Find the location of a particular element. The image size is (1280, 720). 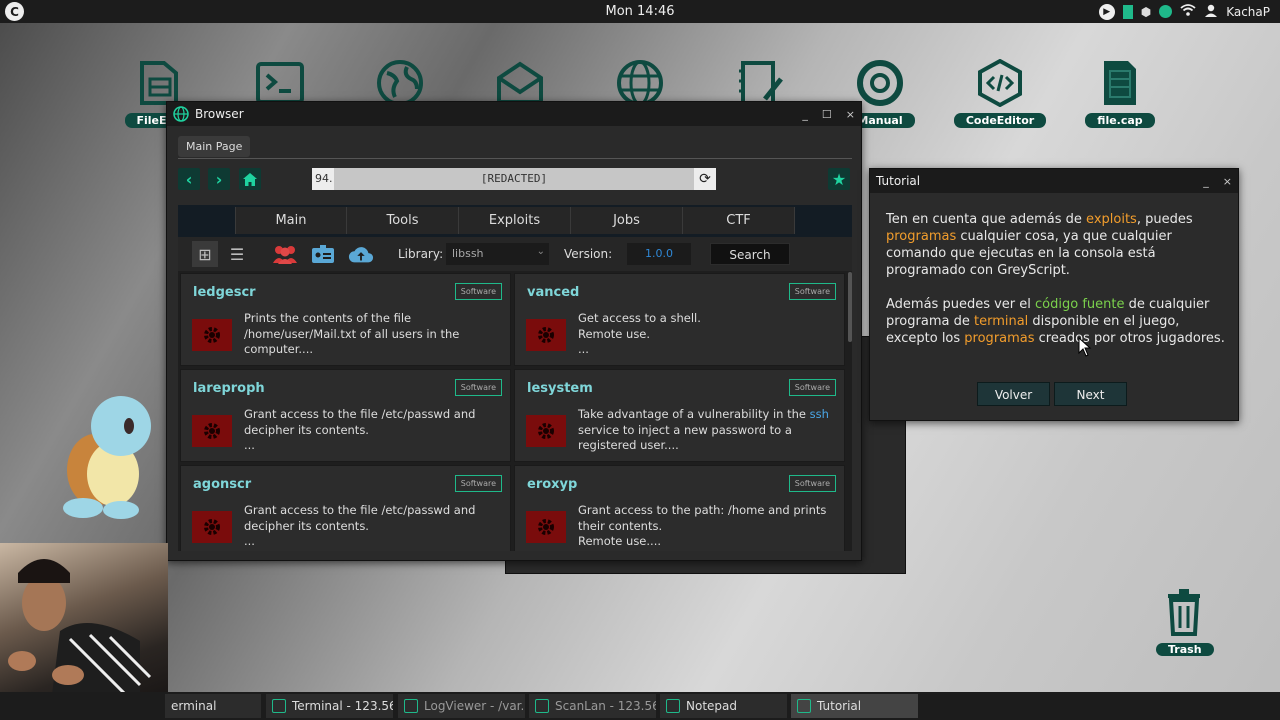

chevron-down-icon: ⌄ is located at coordinates (540, 251).